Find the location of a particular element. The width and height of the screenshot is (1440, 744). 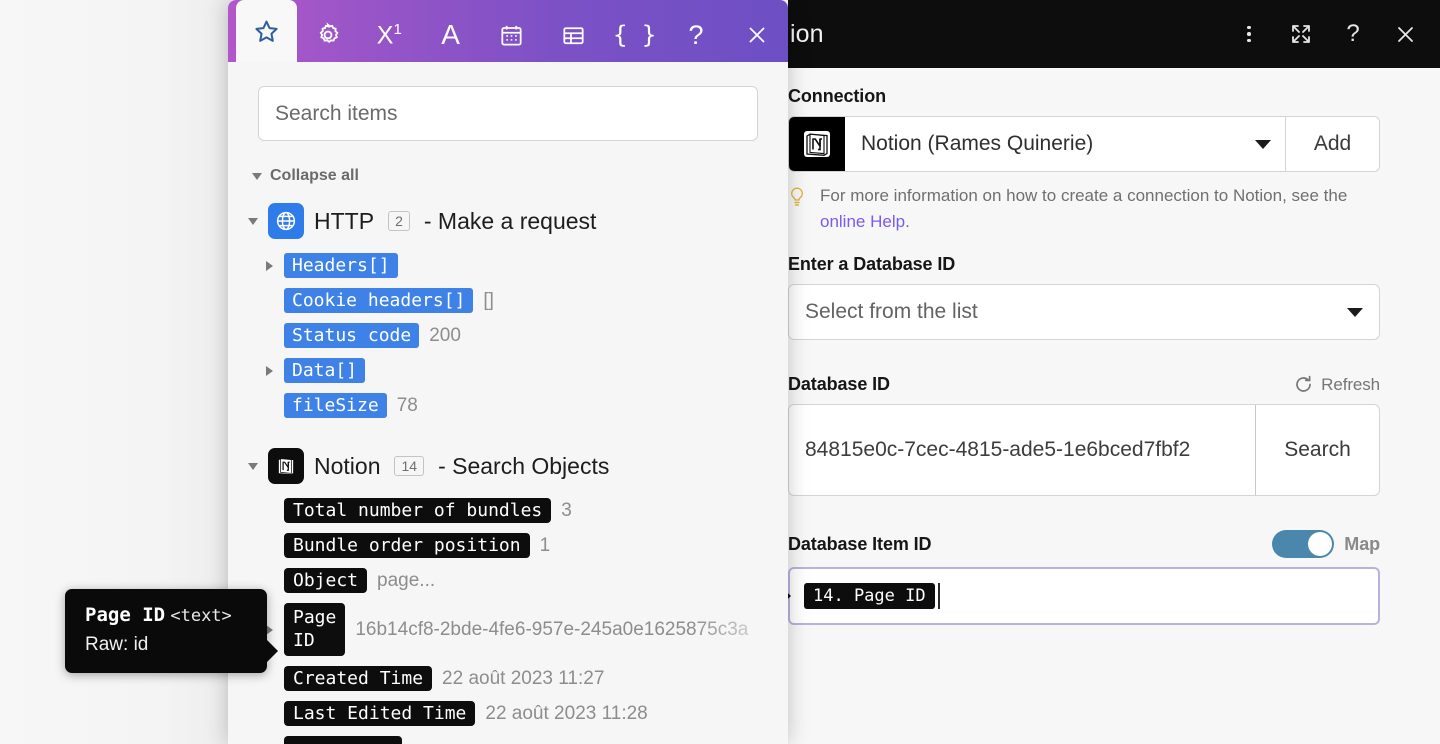

calendar-icon is located at coordinates (512, 35).